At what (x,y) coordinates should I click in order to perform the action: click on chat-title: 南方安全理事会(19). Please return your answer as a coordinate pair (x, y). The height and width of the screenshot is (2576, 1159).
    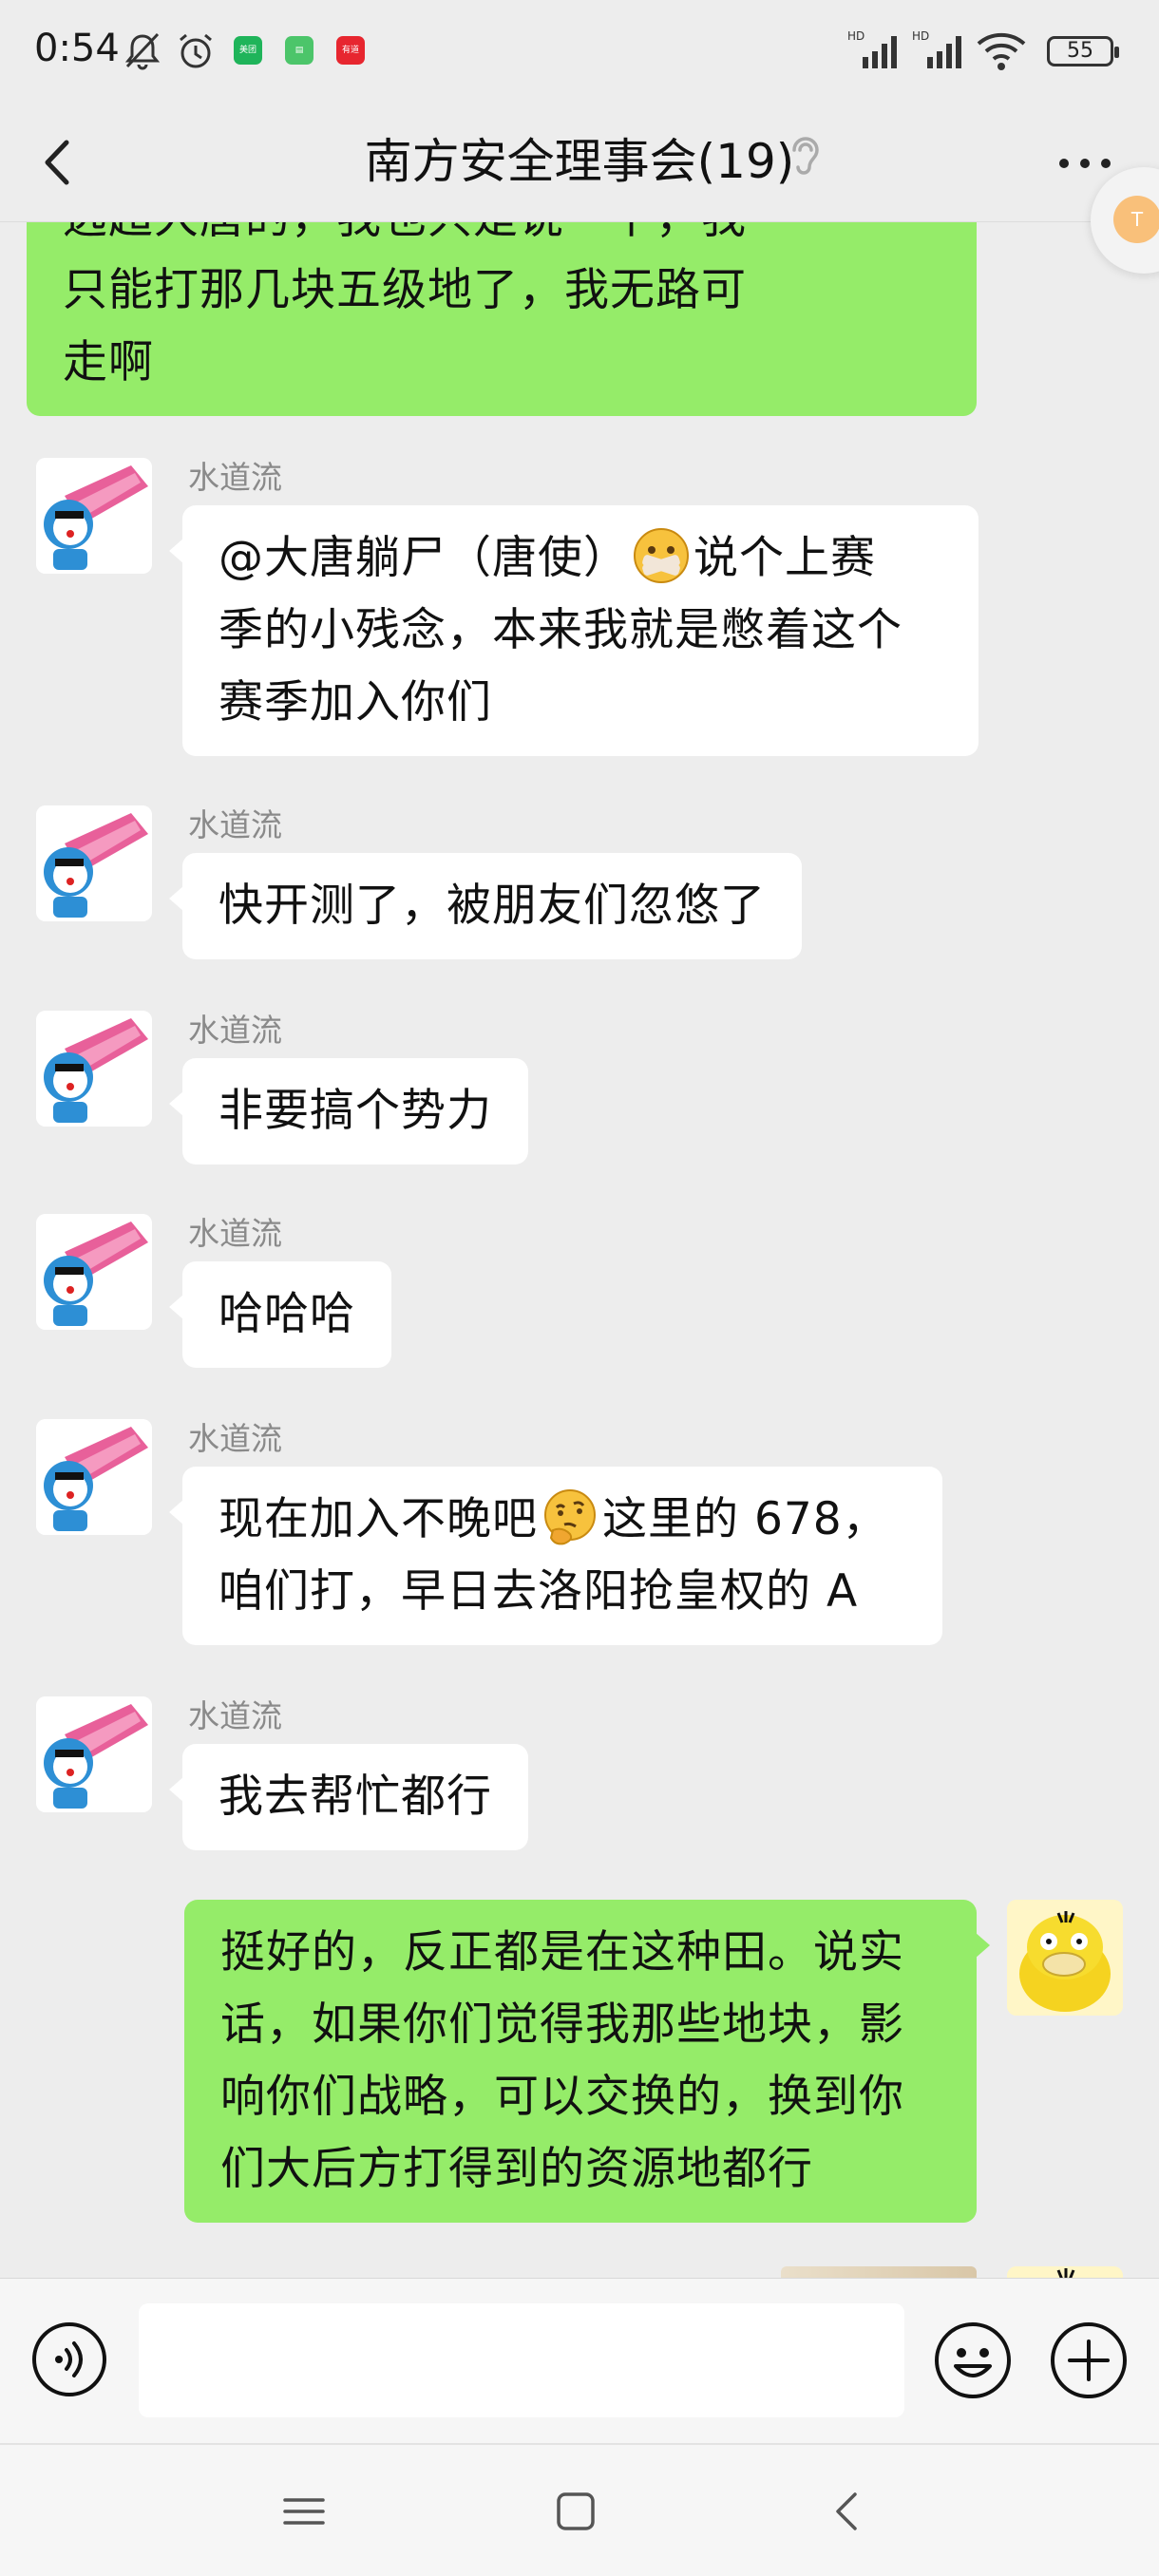
    Looking at the image, I should click on (579, 161).